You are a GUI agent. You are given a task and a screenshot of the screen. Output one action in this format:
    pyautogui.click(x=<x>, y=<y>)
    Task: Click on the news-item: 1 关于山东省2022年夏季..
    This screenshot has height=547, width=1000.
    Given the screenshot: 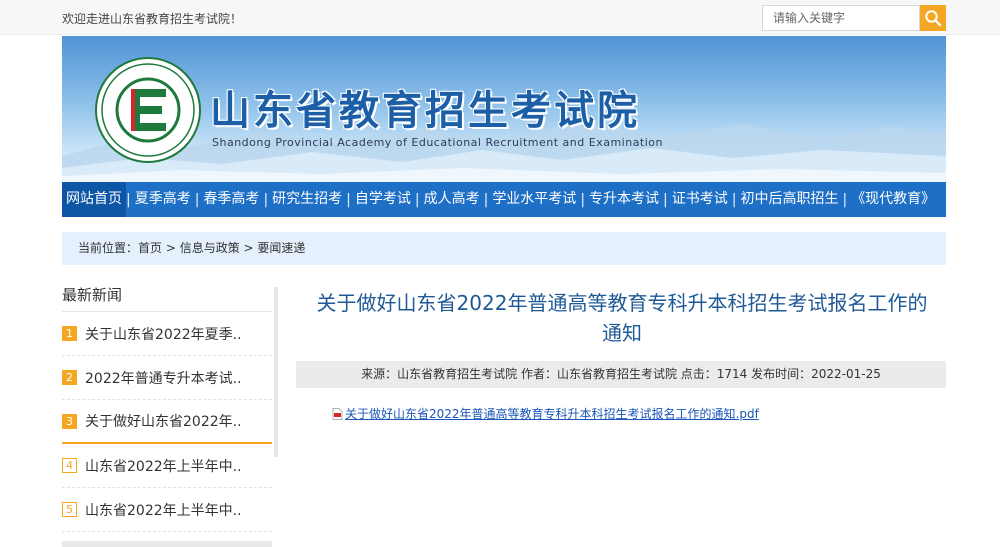 What is the action you would take?
    pyautogui.click(x=167, y=334)
    